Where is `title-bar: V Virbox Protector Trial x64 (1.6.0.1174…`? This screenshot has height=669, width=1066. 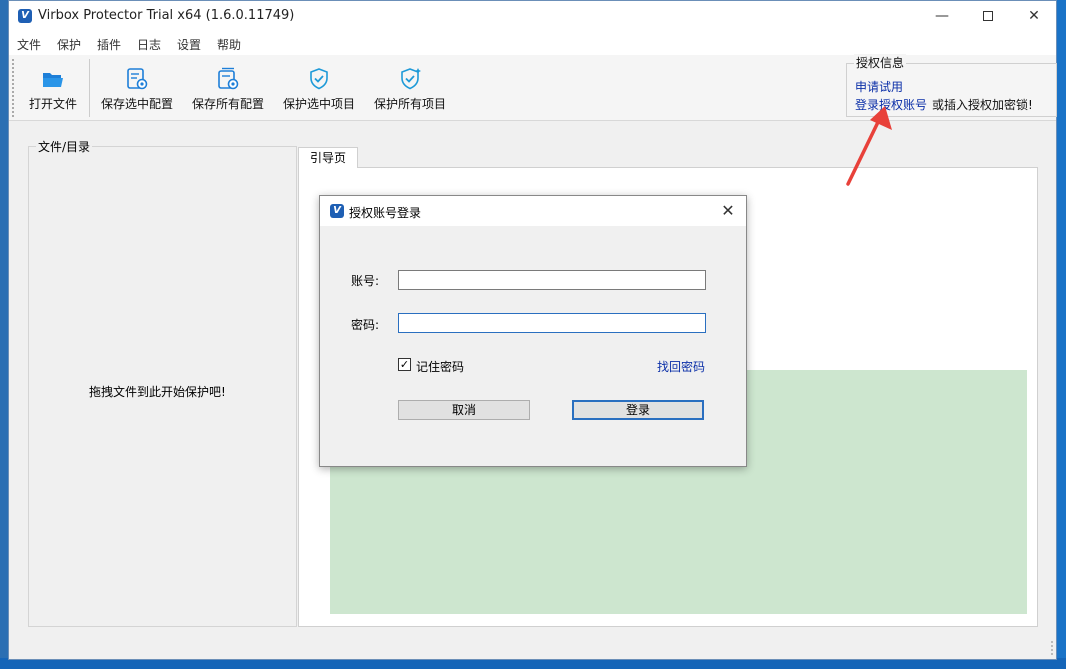
title-bar: V Virbox Protector Trial x64 (1.6.0.1174… is located at coordinates (532, 16).